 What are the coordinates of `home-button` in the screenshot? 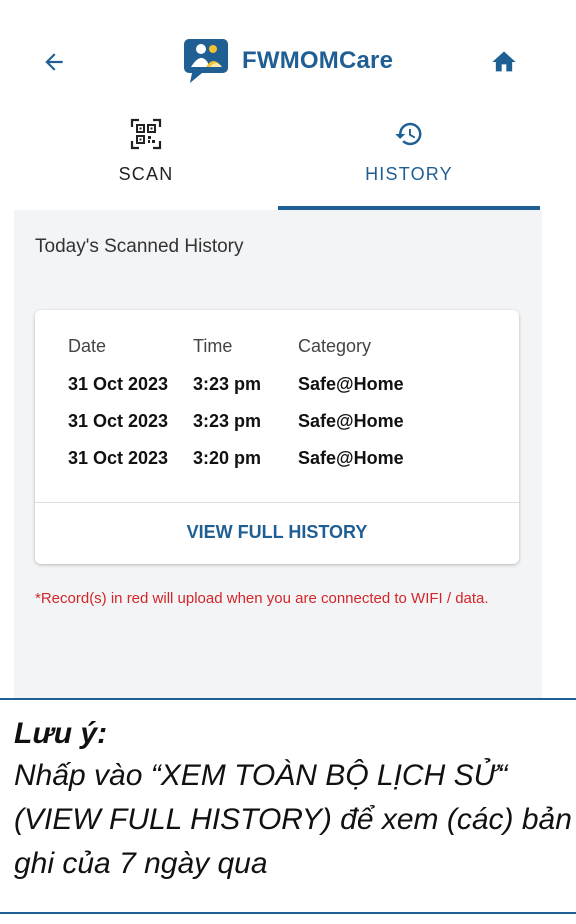 It's located at (504, 62).